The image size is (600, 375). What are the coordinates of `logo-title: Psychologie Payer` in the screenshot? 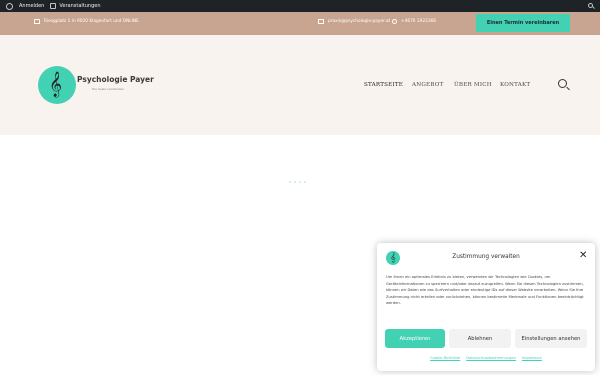 It's located at (115, 79).